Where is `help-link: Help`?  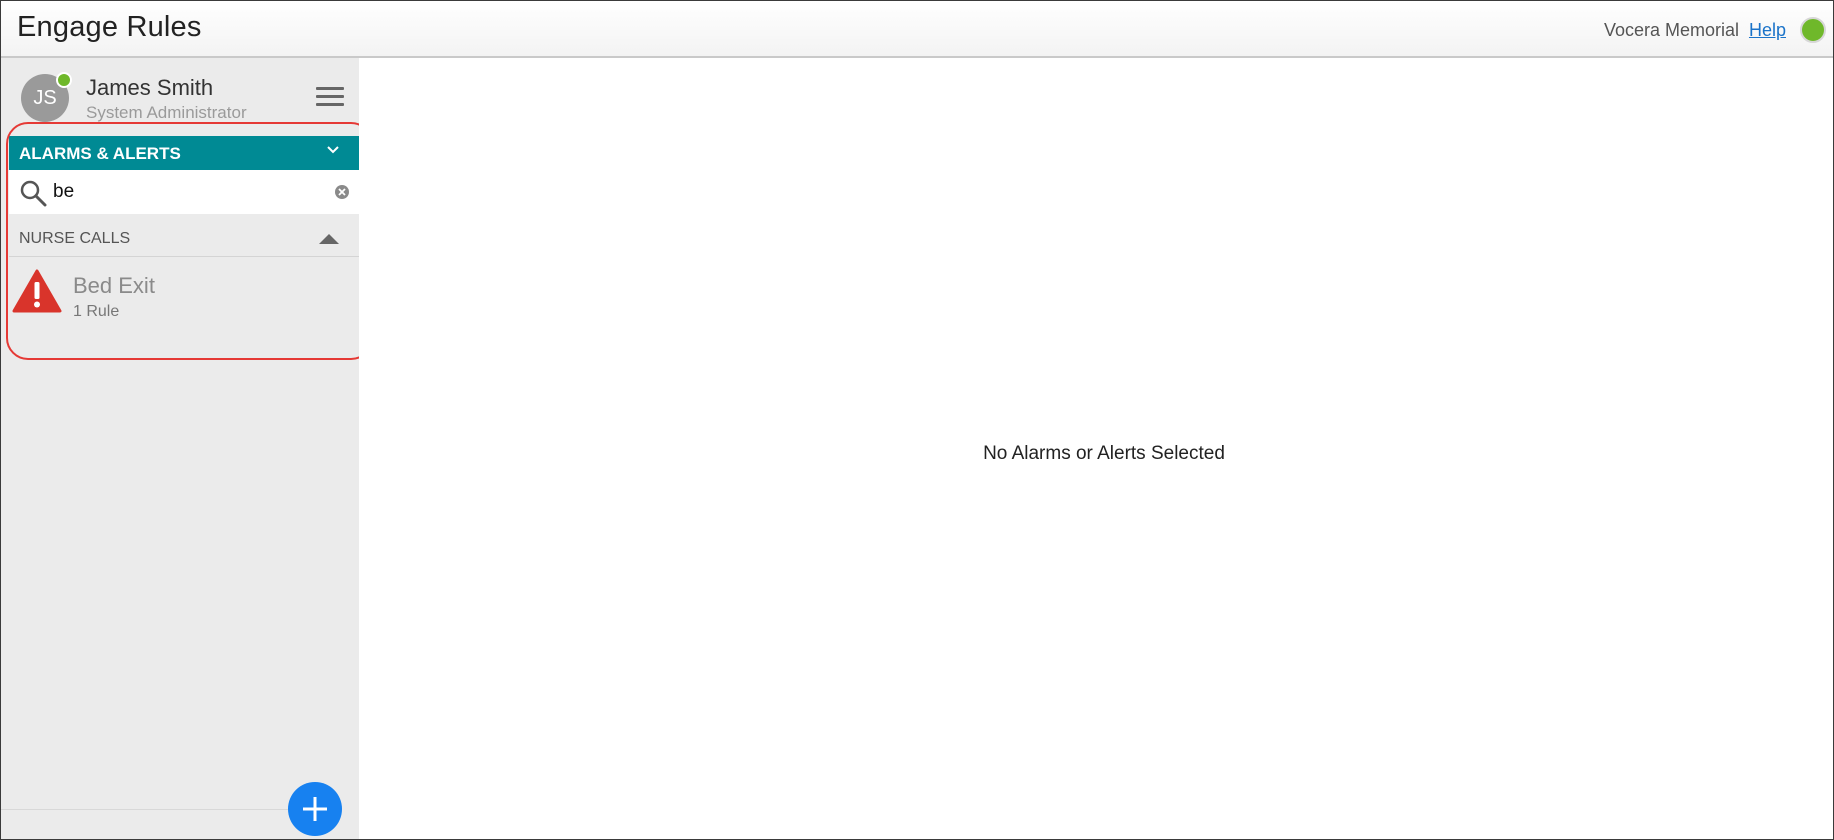
help-link: Help is located at coordinates (1767, 30).